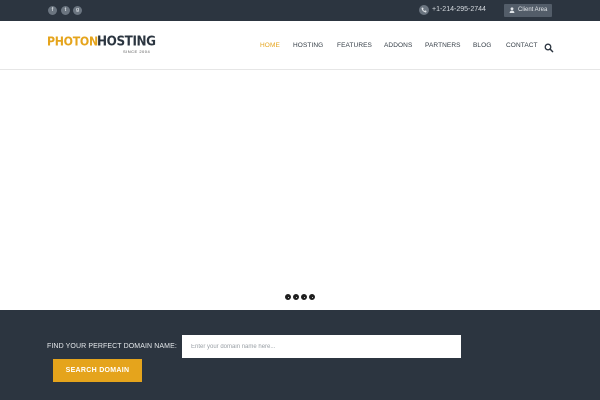 The image size is (600, 400). What do you see at coordinates (522, 45) in the screenshot?
I see `nav-contact: CONTACT` at bounding box center [522, 45].